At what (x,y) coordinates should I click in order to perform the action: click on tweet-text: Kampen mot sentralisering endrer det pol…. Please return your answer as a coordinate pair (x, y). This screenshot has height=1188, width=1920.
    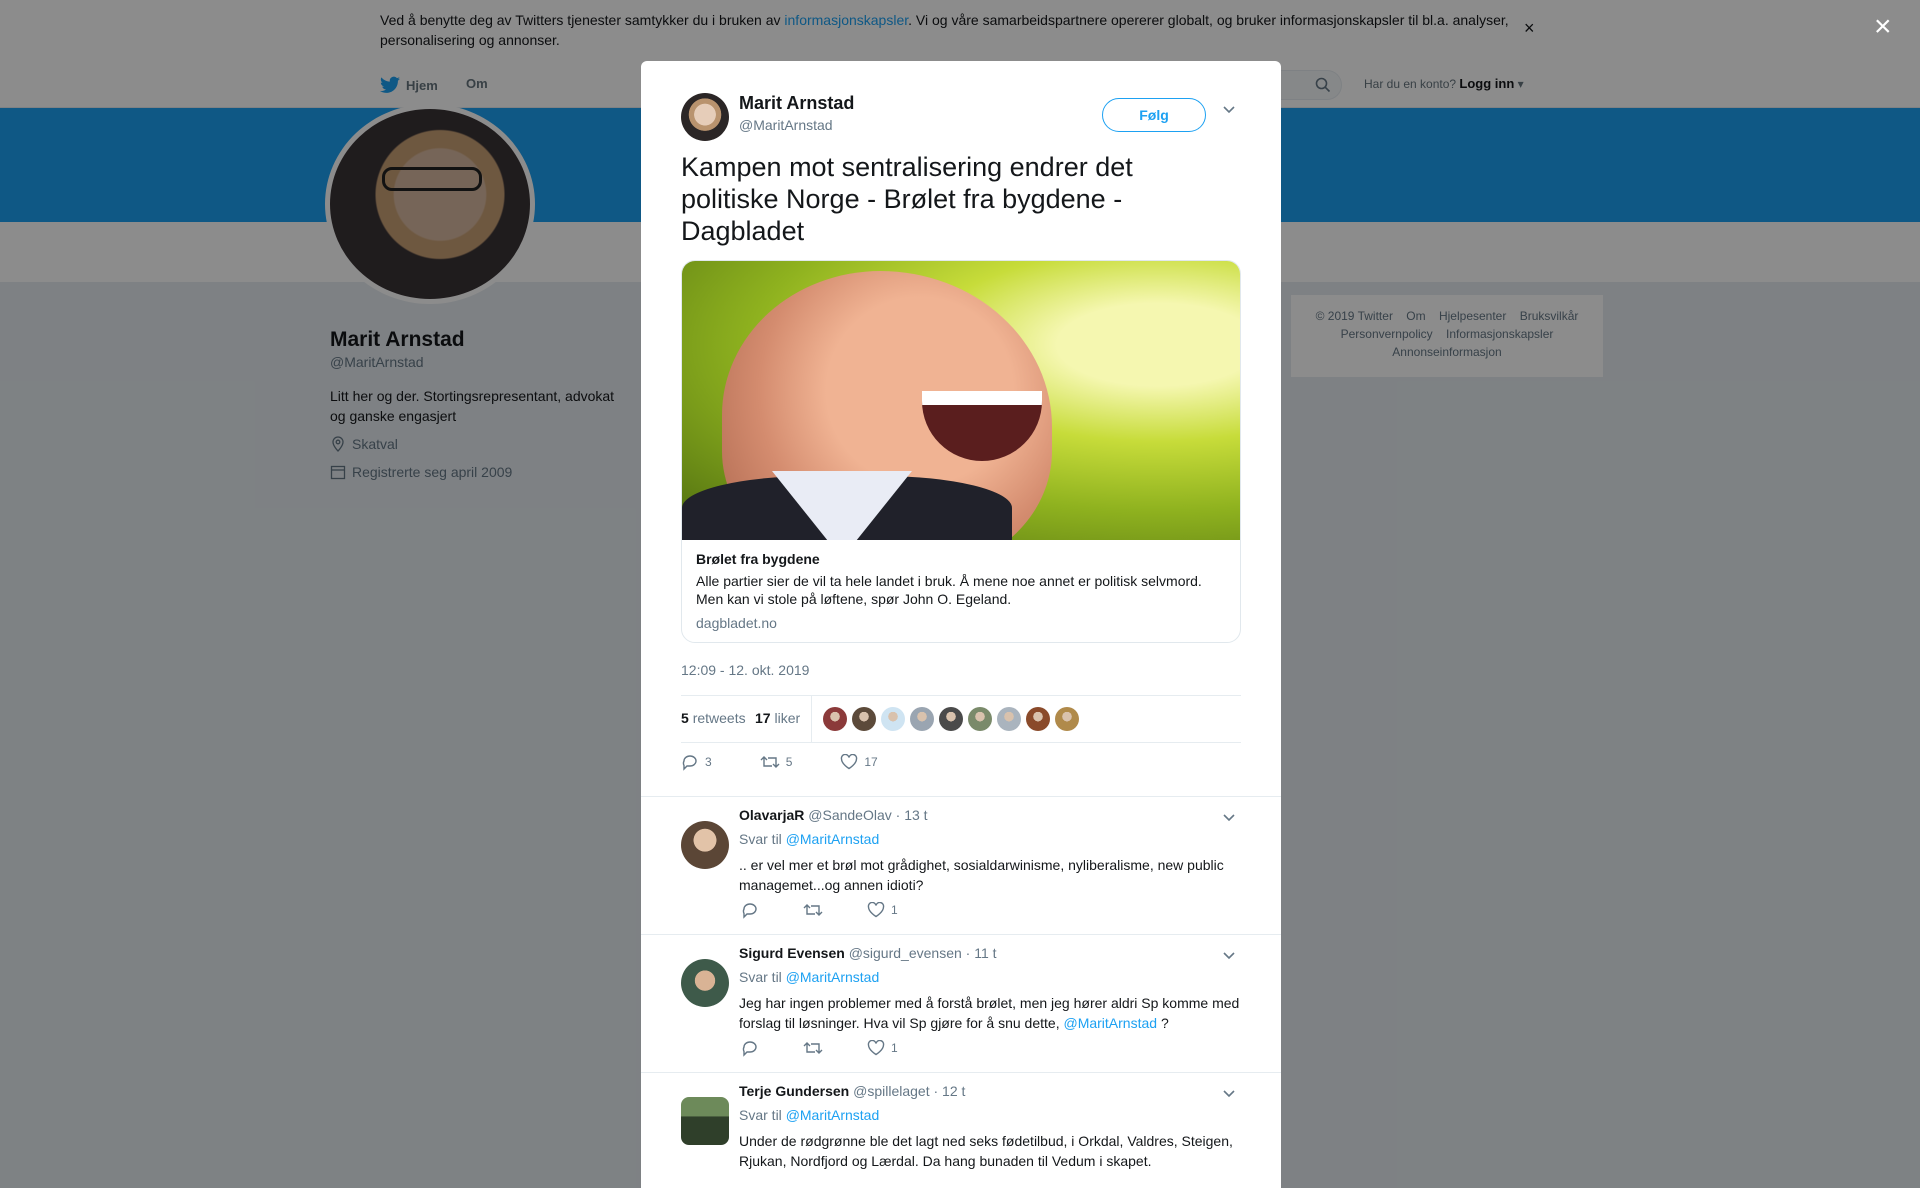
    Looking at the image, I should click on (907, 199).